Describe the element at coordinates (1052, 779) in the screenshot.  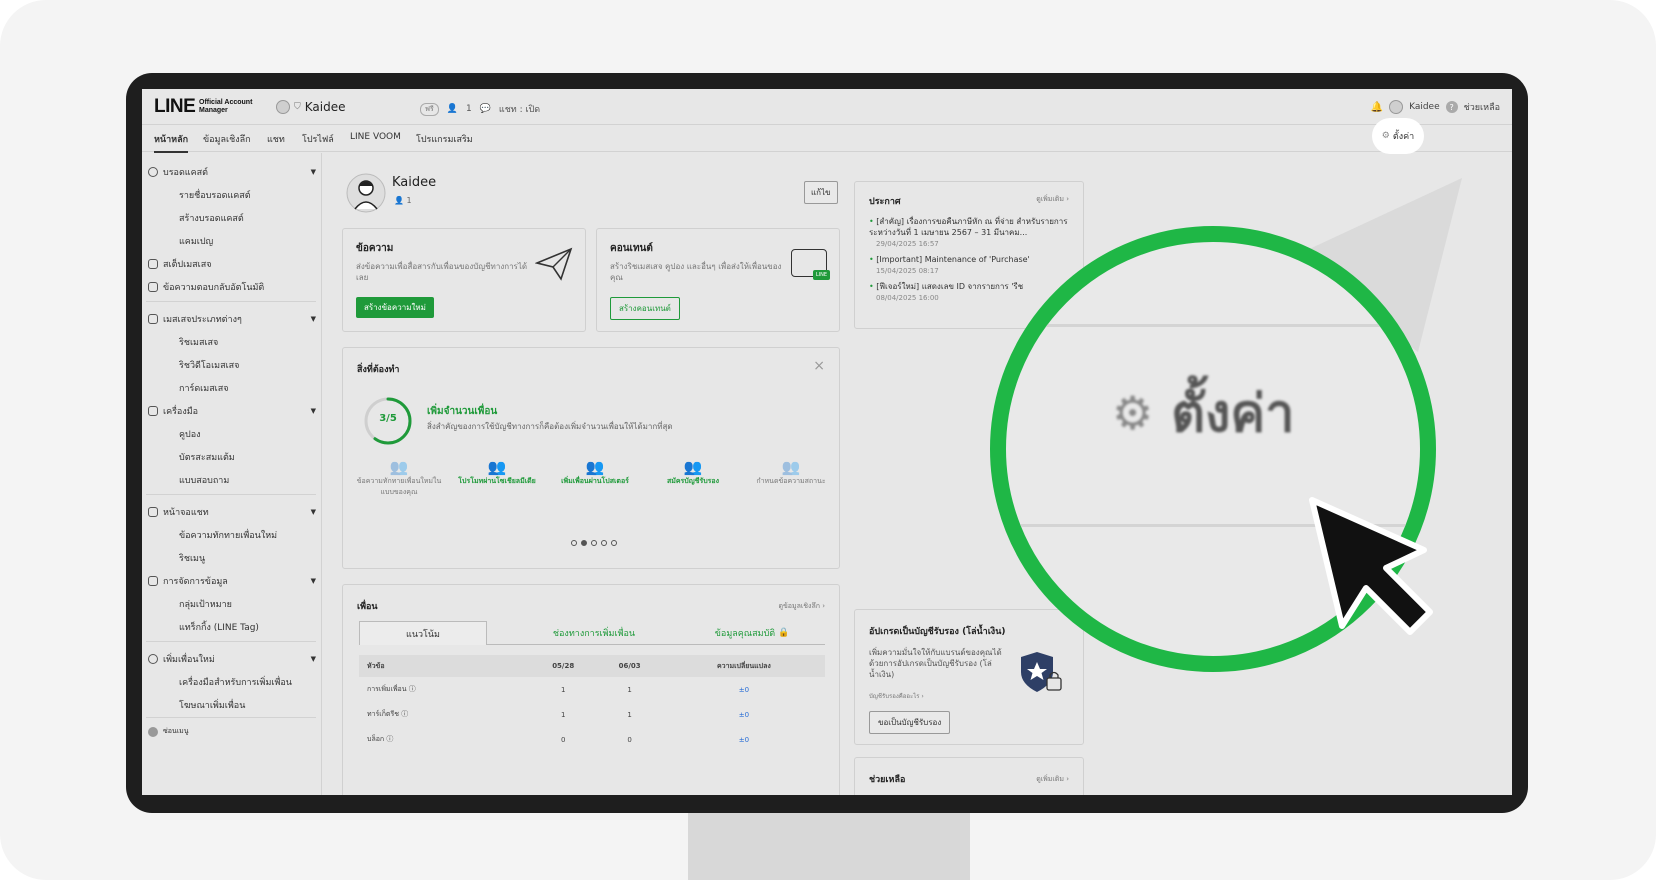
I see `help-more-link: ดูเพิ่มเติม ›` at that location.